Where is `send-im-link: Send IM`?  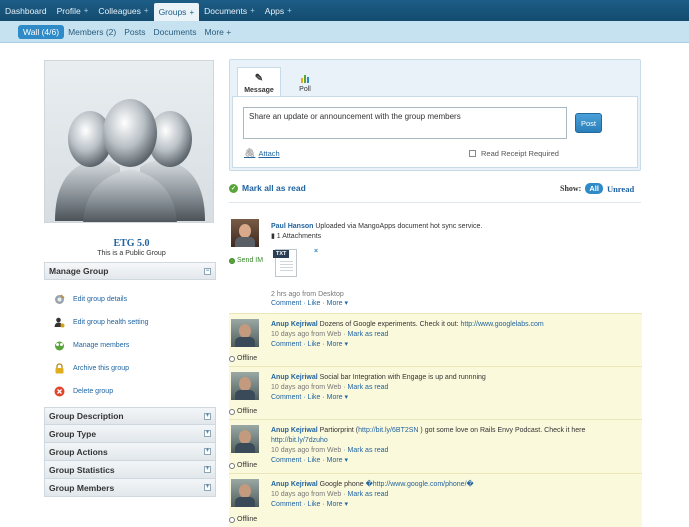 send-im-link: Send IM is located at coordinates (246, 260).